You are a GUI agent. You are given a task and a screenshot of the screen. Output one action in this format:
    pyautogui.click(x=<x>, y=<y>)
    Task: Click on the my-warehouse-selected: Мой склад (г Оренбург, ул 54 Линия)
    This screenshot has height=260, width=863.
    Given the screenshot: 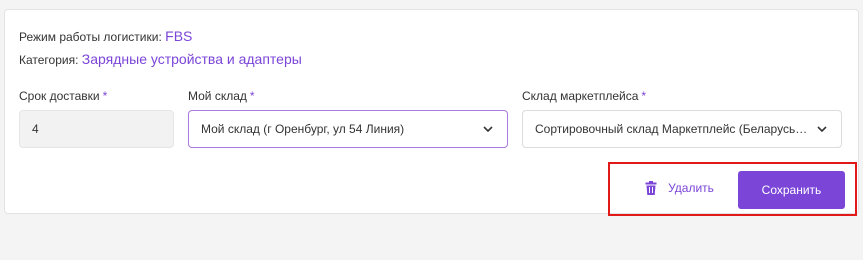 What is the action you would take?
    pyautogui.click(x=303, y=129)
    